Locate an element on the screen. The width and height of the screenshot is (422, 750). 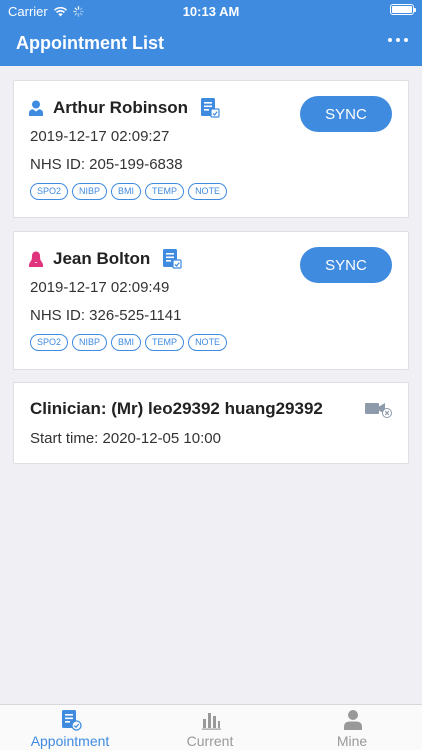
male-person-icon is located at coordinates (36, 108).